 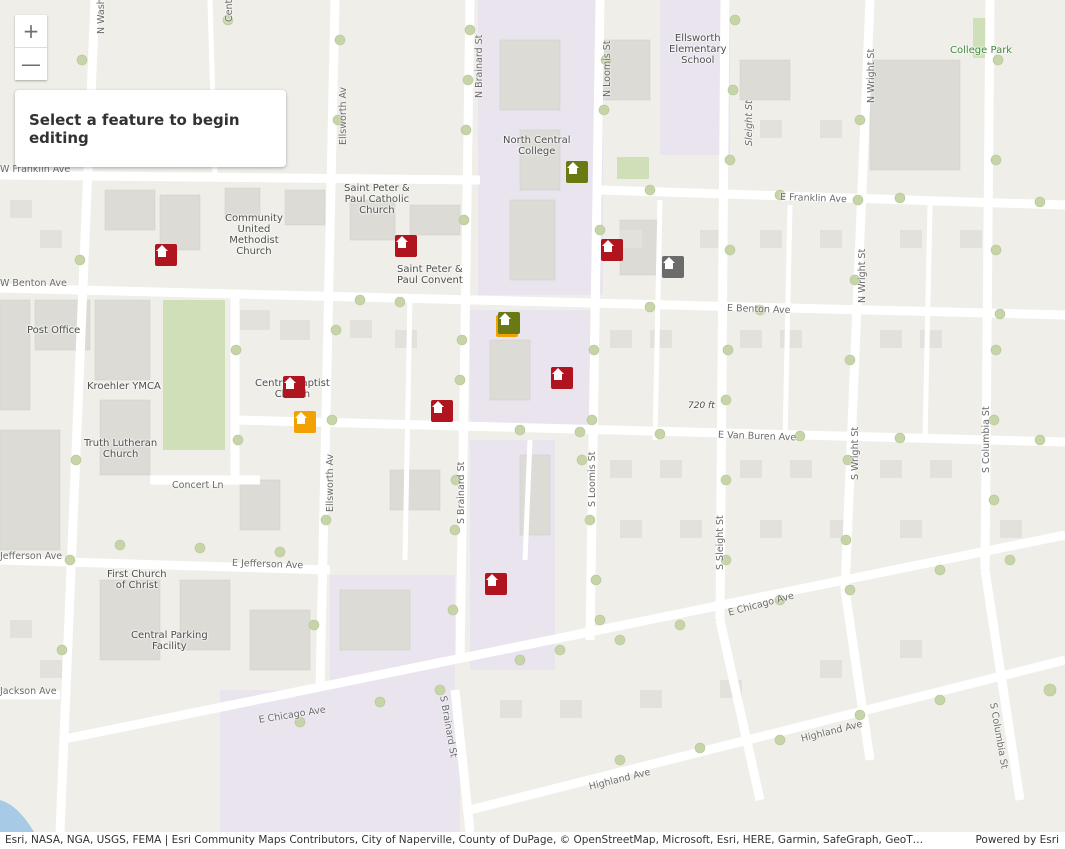 What do you see at coordinates (31, 63) in the screenshot?
I see `zoom-out-button: —` at bounding box center [31, 63].